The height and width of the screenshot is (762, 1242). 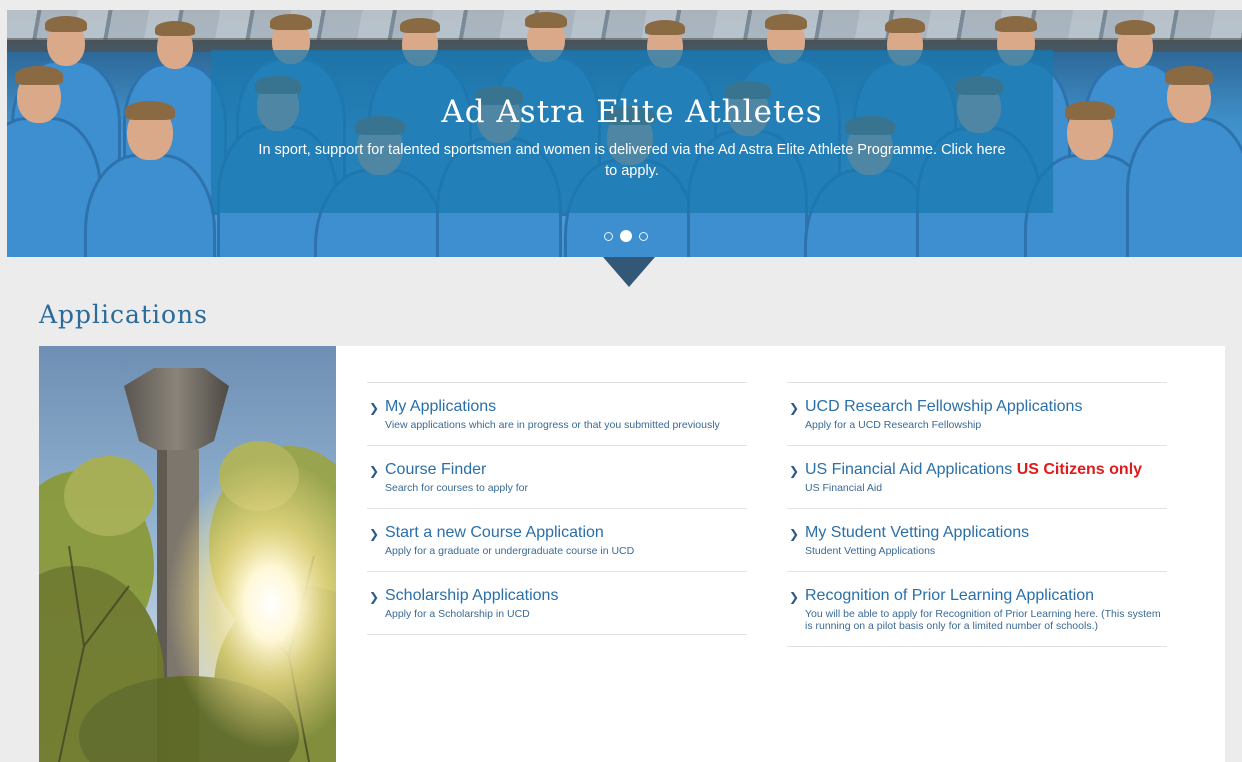 What do you see at coordinates (908, 469) in the screenshot?
I see `application-link-title: US Financial Aid Applications` at bounding box center [908, 469].